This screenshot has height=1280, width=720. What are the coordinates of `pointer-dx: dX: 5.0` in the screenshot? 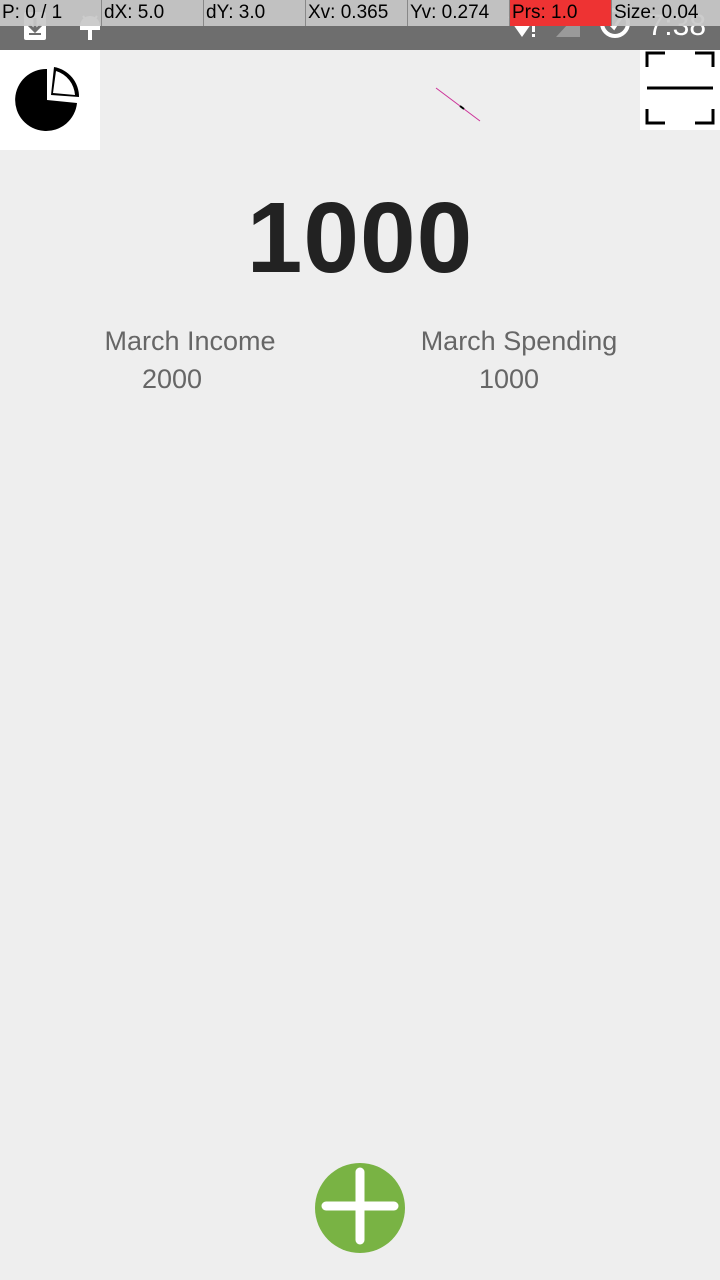 It's located at (153, 13).